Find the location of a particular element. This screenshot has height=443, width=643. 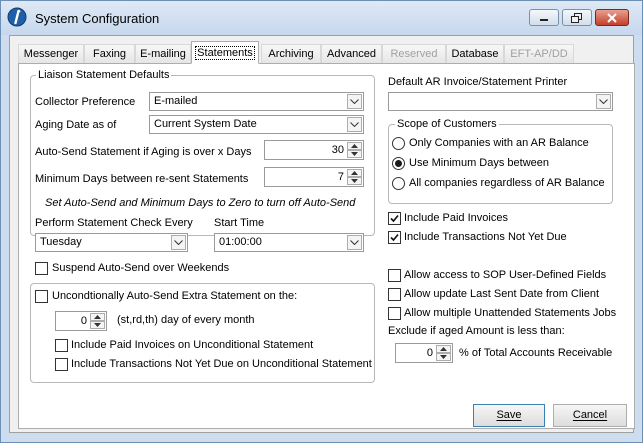

tab-eft-ap-dd: EFT-AP/DD is located at coordinates (539, 53).